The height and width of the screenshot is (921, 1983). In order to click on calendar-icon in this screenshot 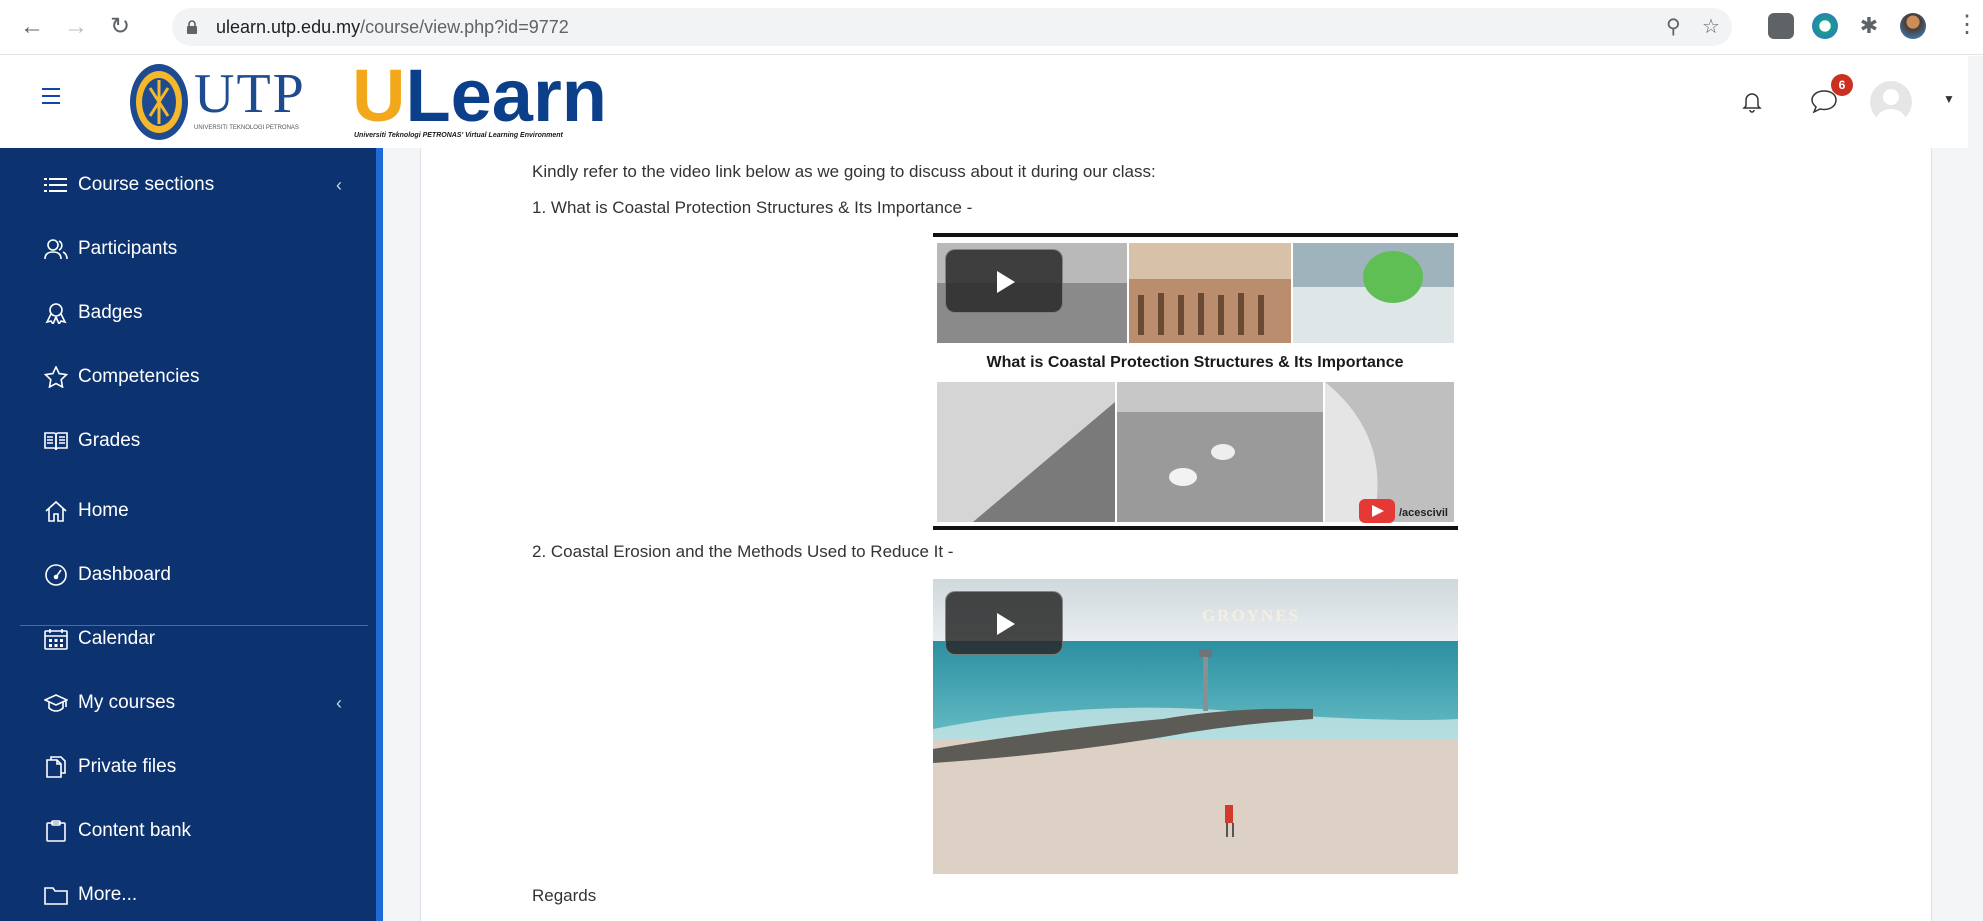, I will do `click(56, 639)`.